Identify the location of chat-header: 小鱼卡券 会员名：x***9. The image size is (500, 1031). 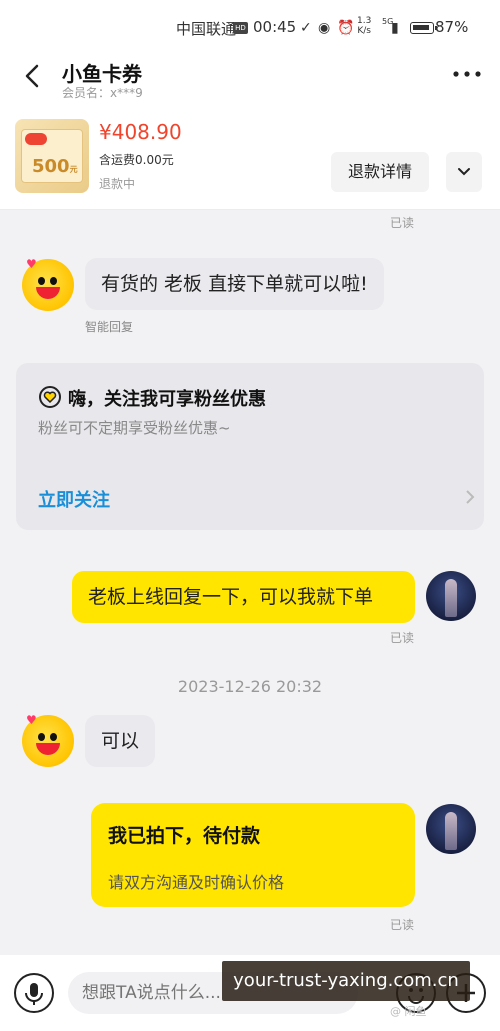
(250, 81).